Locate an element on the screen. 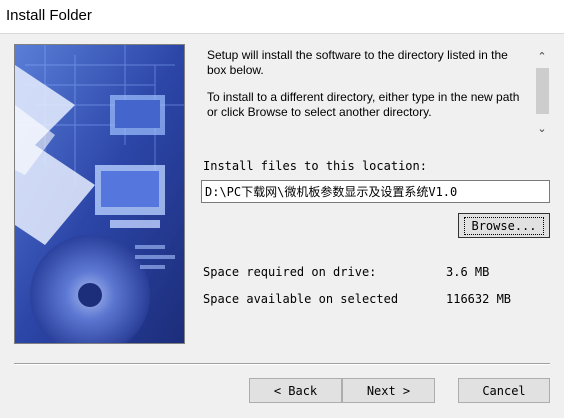 The height and width of the screenshot is (418, 564). cancel-button: Cancel is located at coordinates (504, 390).